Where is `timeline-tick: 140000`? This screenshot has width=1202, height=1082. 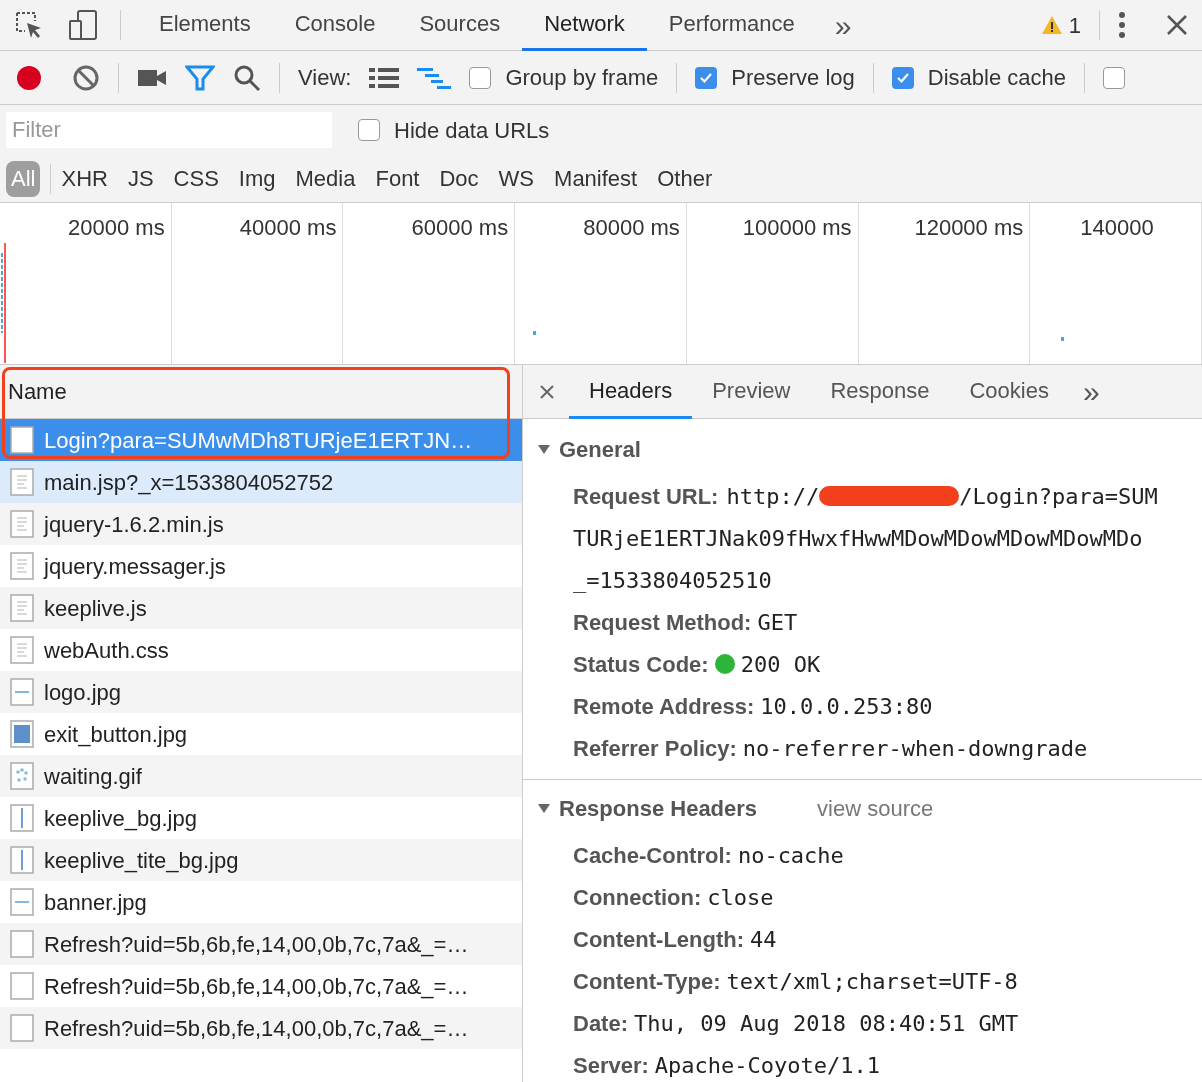
timeline-tick: 140000 is located at coordinates (1117, 227).